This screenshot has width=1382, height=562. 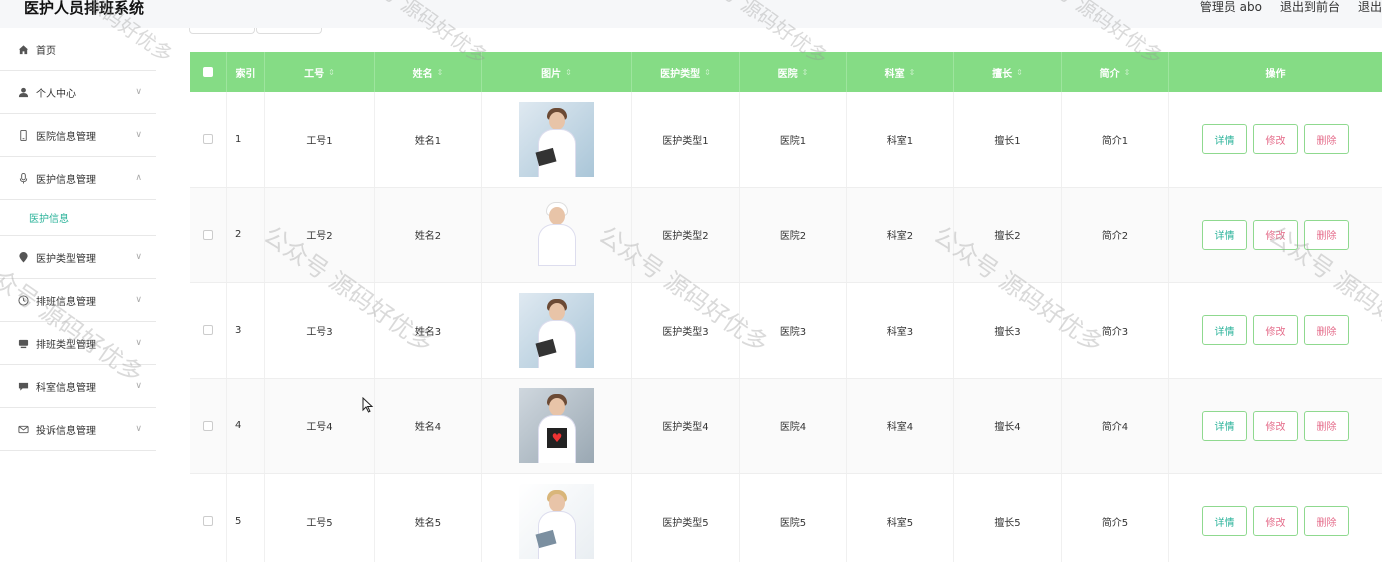 What do you see at coordinates (686, 425) in the screenshot?
I see `cell-type: 医护类型4` at bounding box center [686, 425].